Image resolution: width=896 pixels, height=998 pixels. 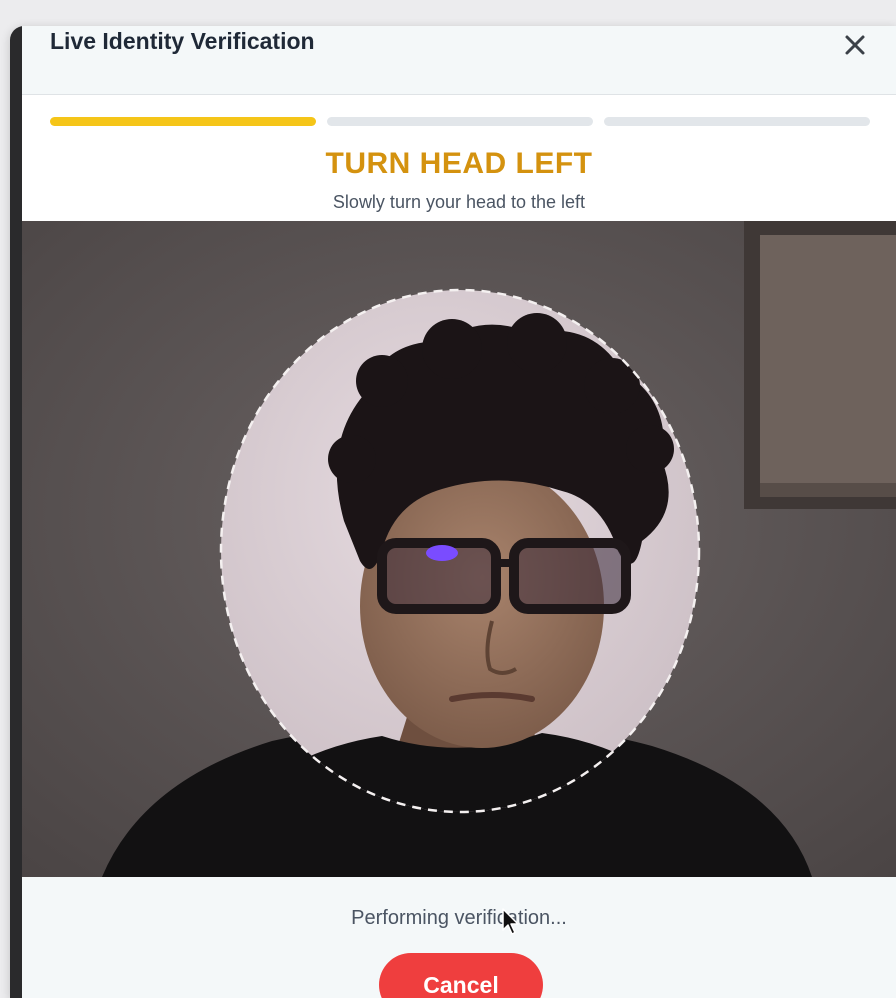 What do you see at coordinates (459, 202) in the screenshot?
I see `instruction-subtitle: Slowly turn your head to the left` at bounding box center [459, 202].